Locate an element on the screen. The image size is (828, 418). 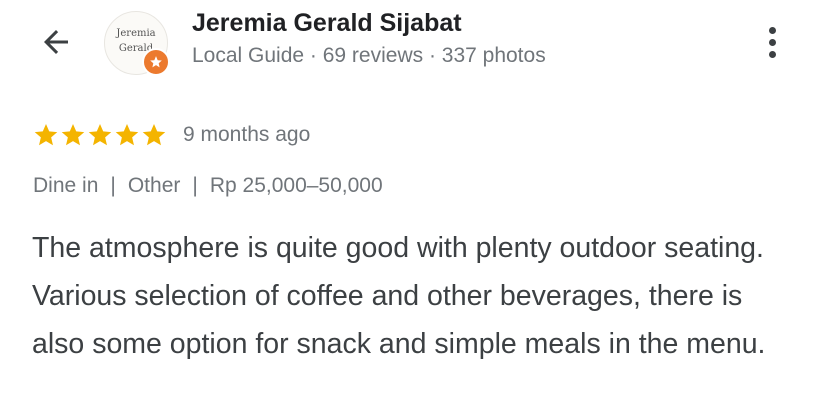
avatar: Jeremia Gerald is located at coordinates (137, 43).